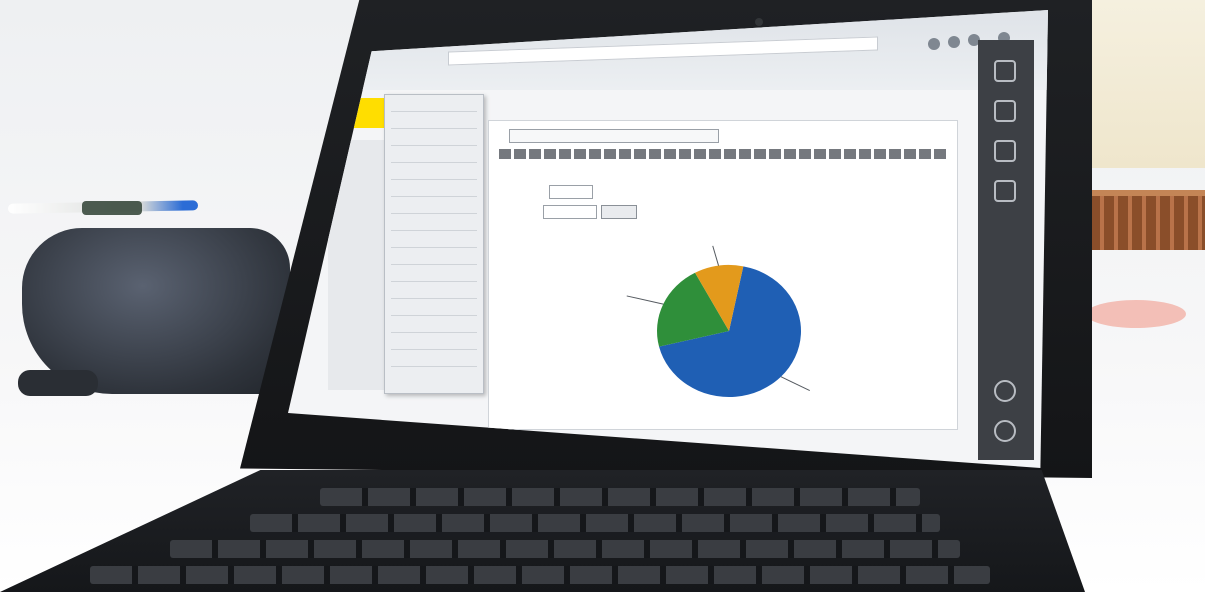  I want to click on navigation-menu, so click(434, 244).